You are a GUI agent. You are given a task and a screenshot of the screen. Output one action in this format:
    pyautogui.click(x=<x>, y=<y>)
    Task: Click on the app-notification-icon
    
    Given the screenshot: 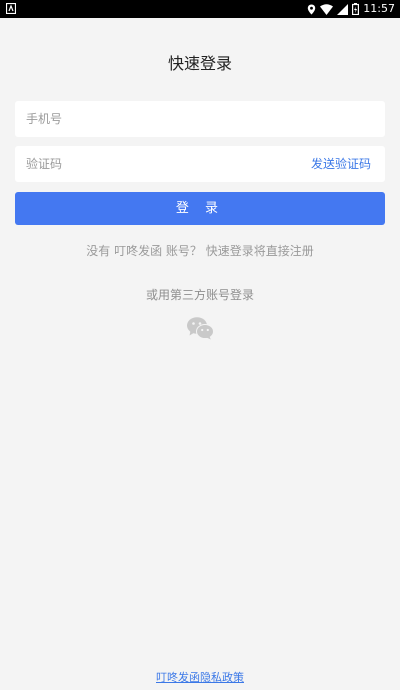 What is the action you would take?
    pyautogui.click(x=11, y=8)
    